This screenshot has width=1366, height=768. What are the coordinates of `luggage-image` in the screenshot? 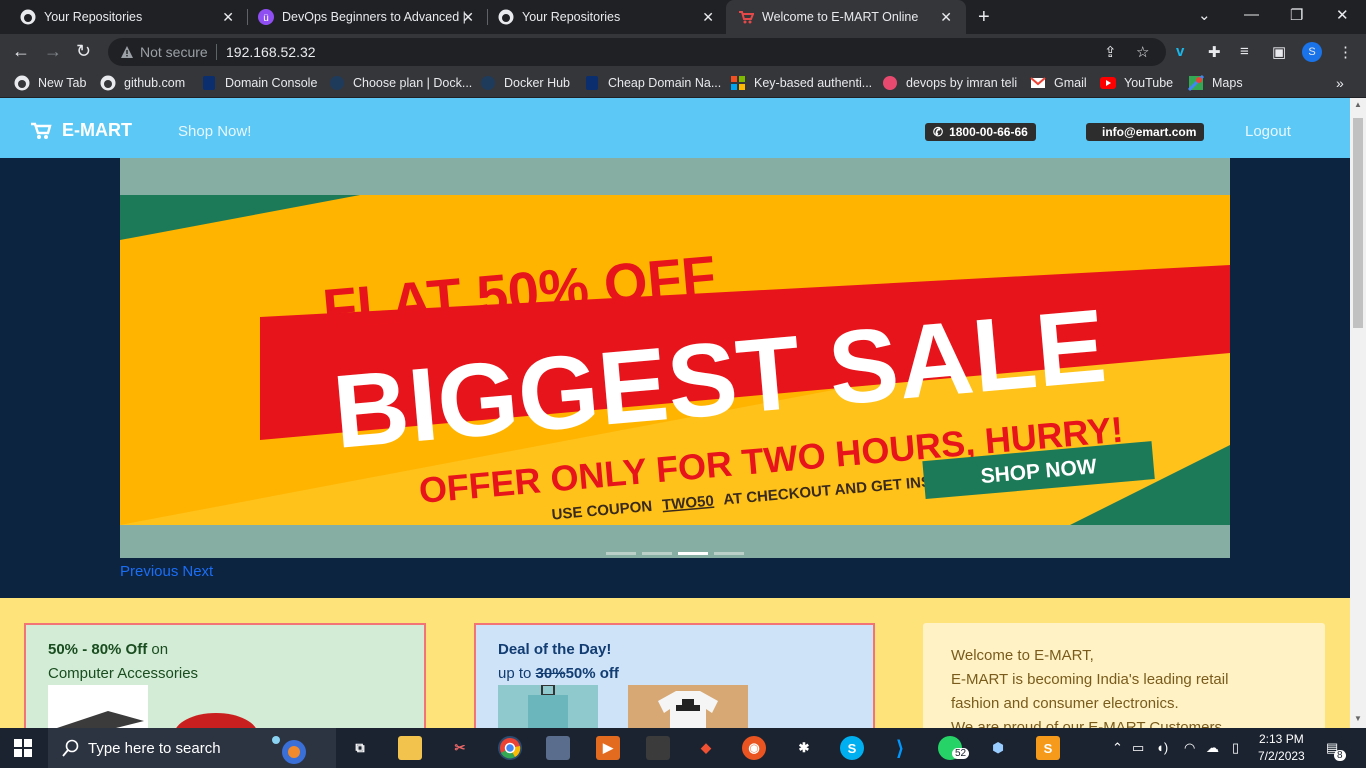 It's located at (548, 706).